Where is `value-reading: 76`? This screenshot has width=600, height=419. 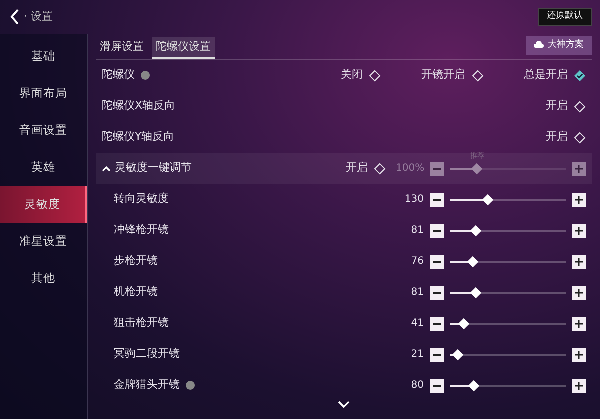 value-reading: 76 is located at coordinates (417, 262).